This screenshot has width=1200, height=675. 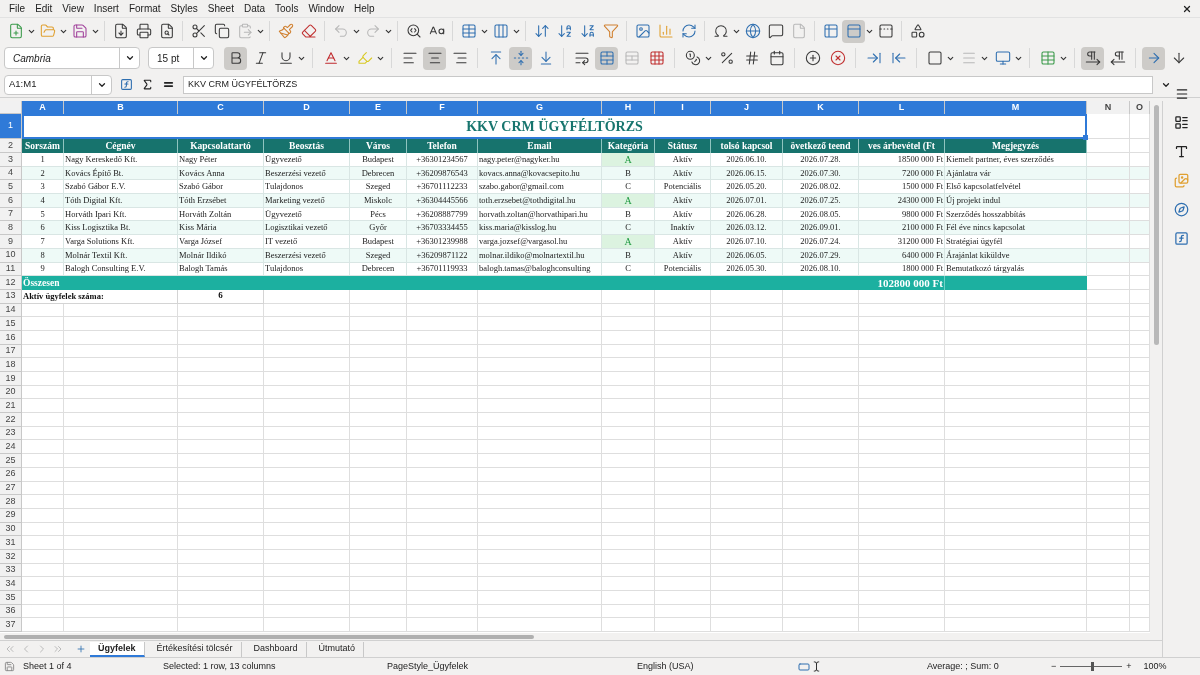 I want to click on row-header: 24, so click(x=11, y=447).